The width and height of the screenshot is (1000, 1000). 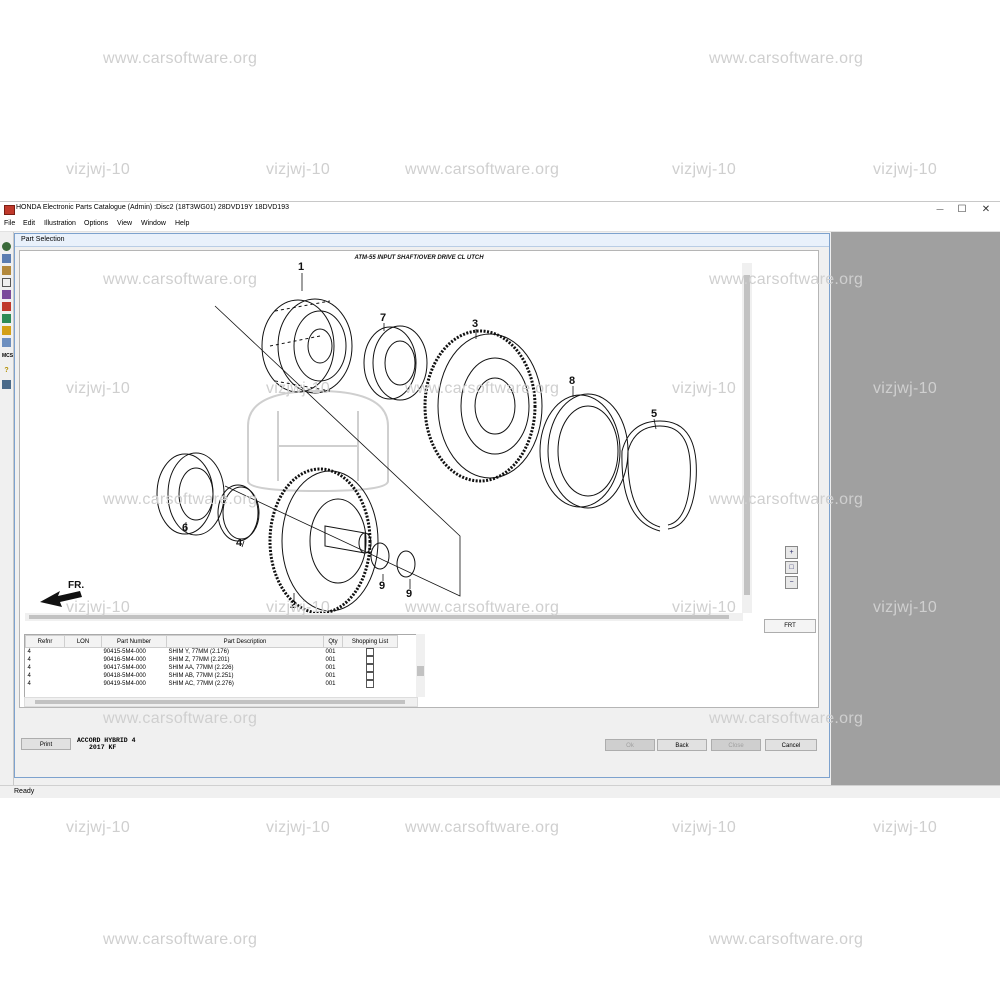 I want to click on menu-edit: Edit, so click(x=29, y=223).